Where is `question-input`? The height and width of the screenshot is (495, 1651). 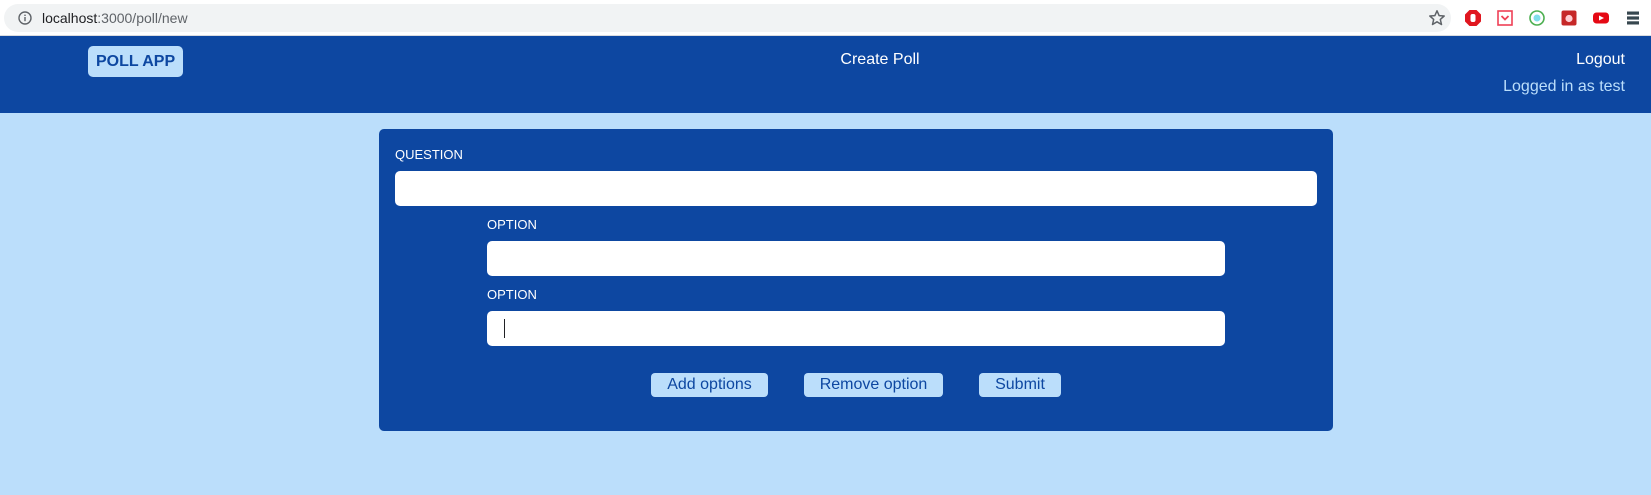 question-input is located at coordinates (856, 188).